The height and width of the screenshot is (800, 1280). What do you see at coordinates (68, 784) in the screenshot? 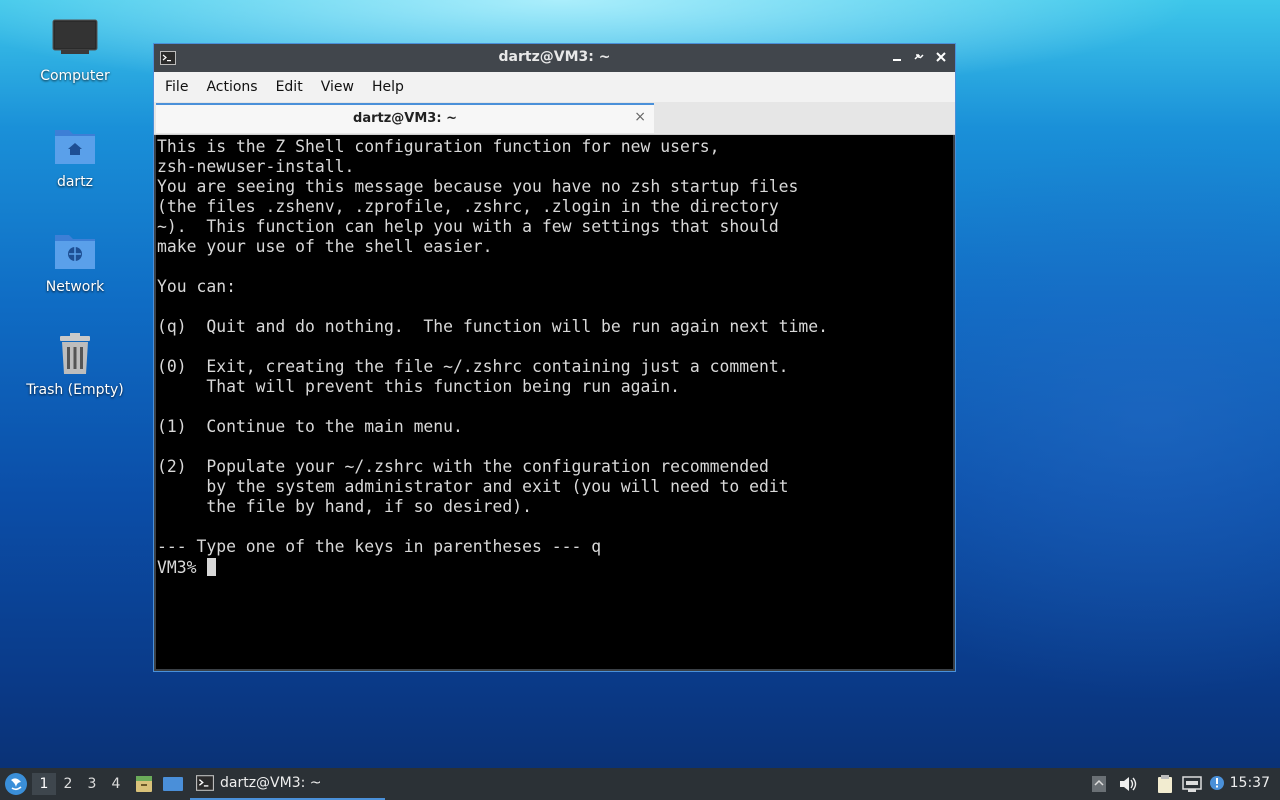
I see `workspace-2: 2` at bounding box center [68, 784].